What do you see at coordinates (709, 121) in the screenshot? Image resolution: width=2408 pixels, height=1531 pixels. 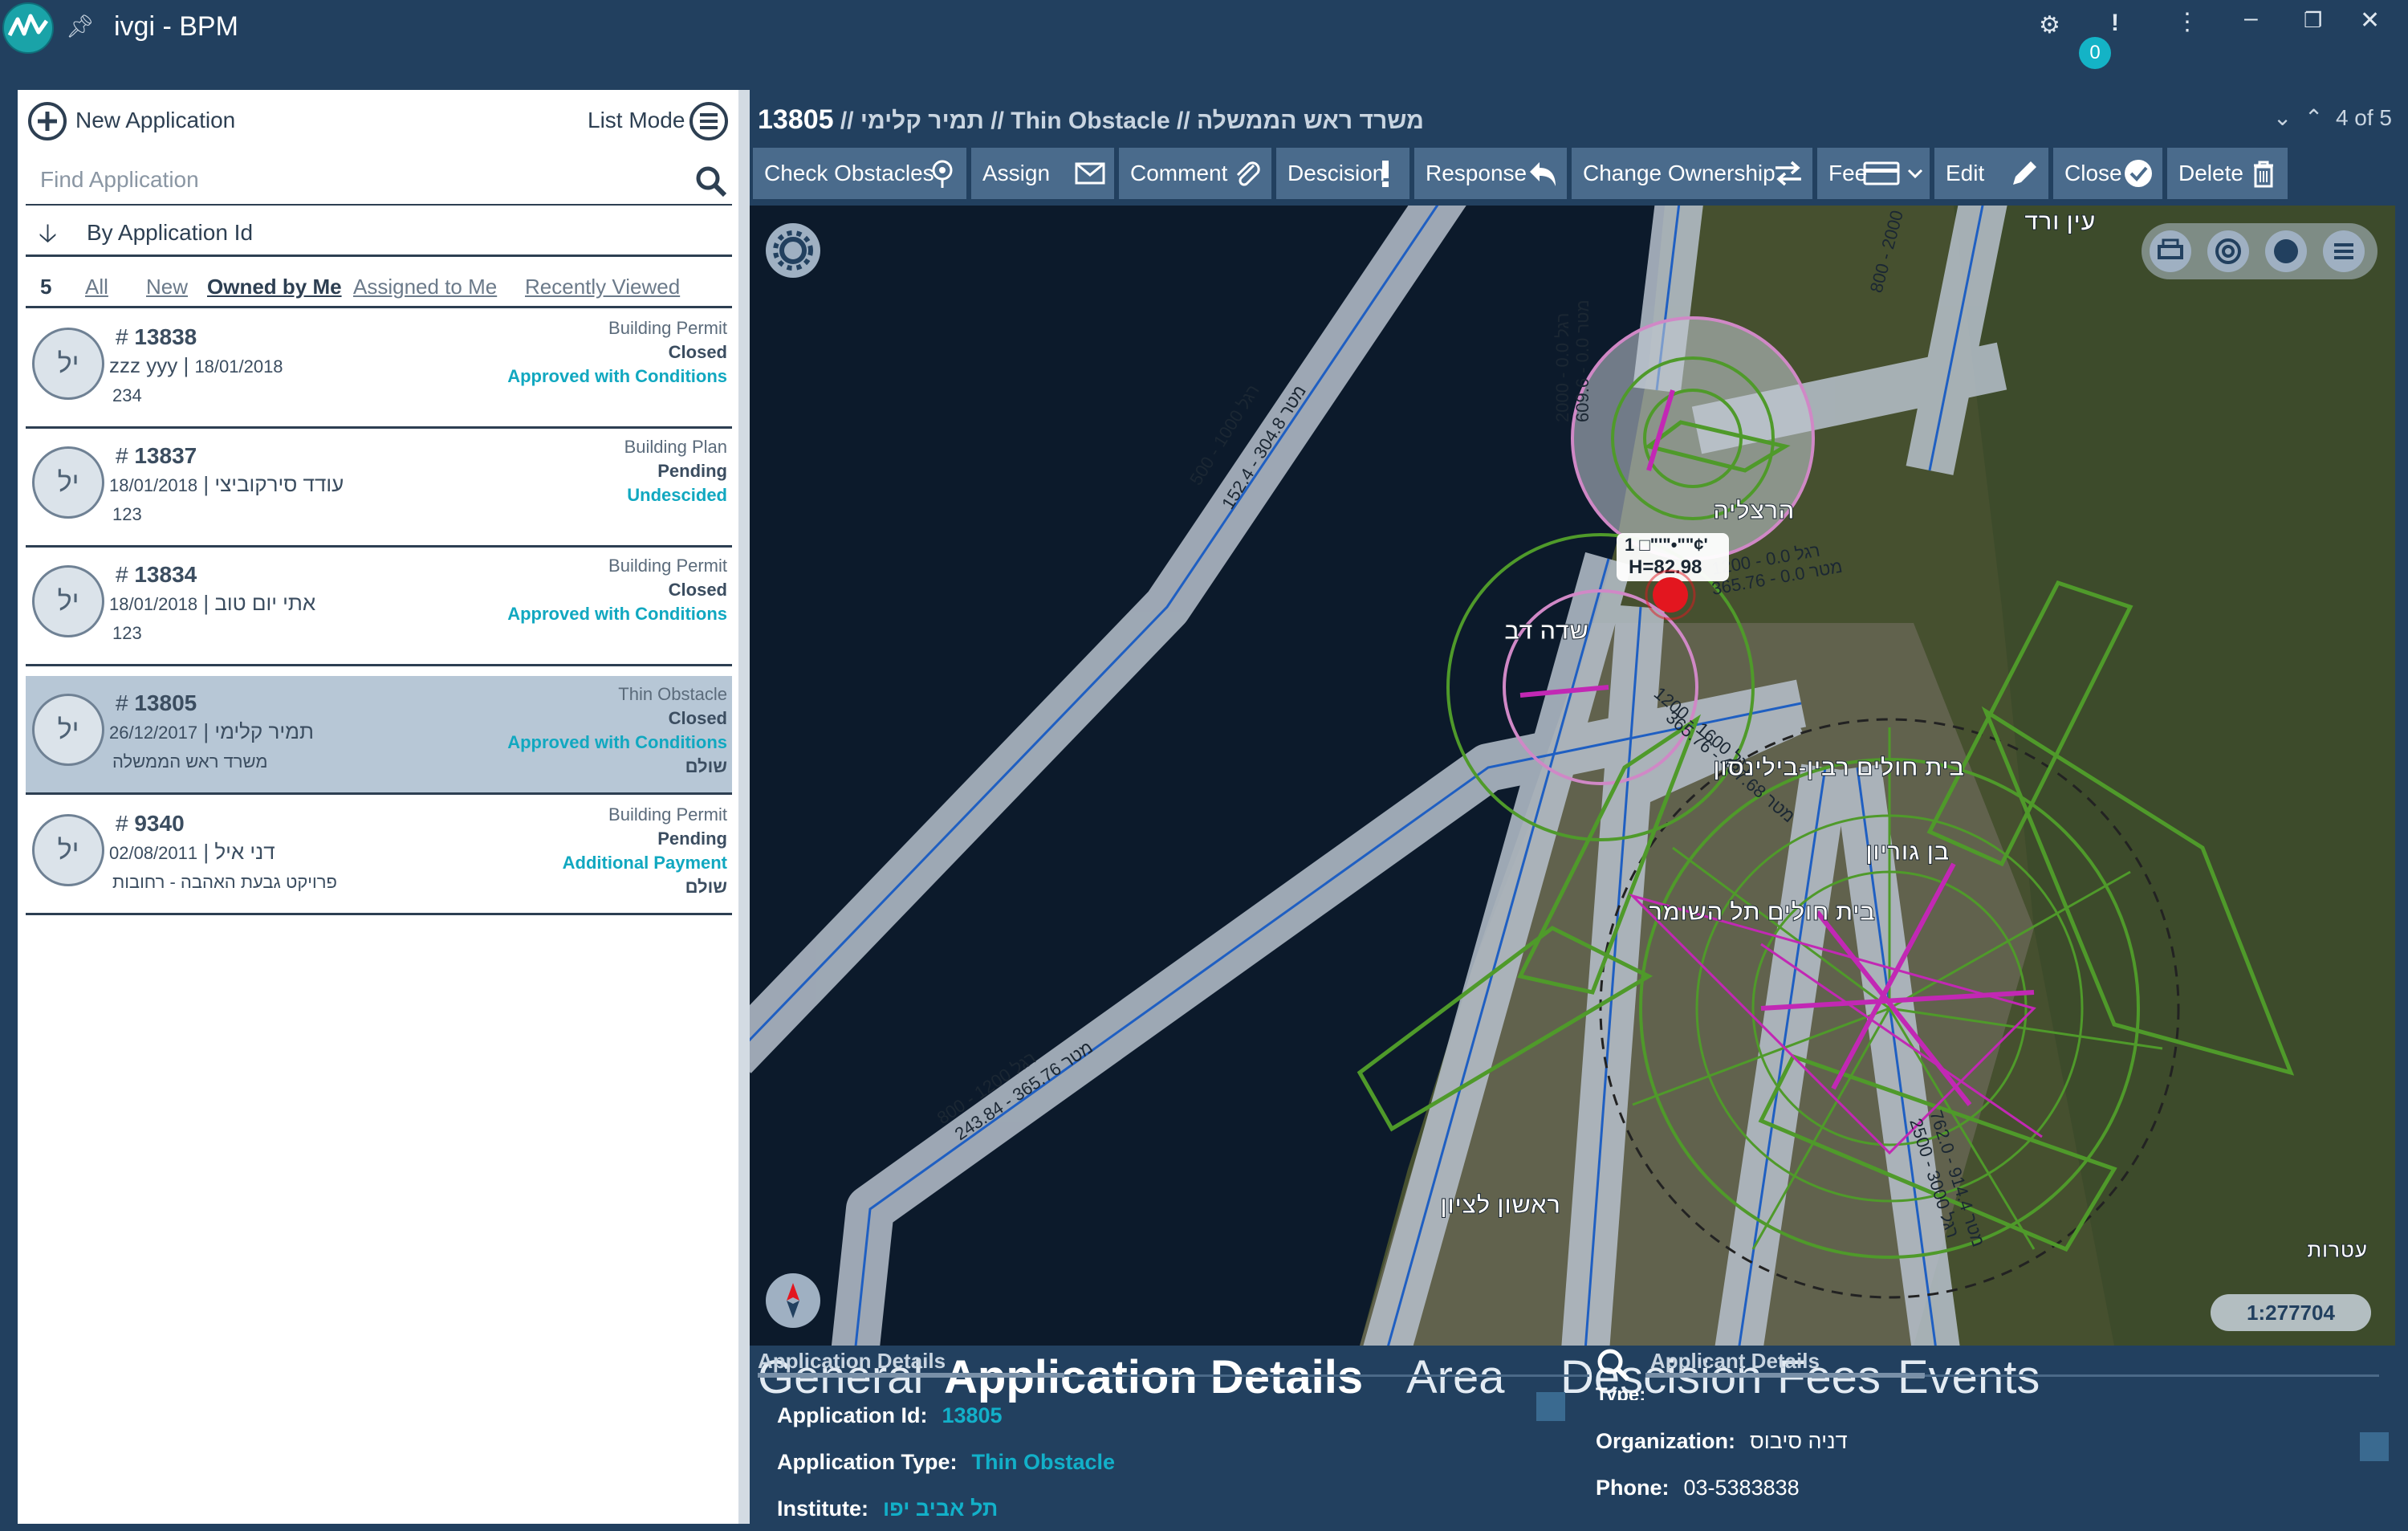 I see `menu-icon` at bounding box center [709, 121].